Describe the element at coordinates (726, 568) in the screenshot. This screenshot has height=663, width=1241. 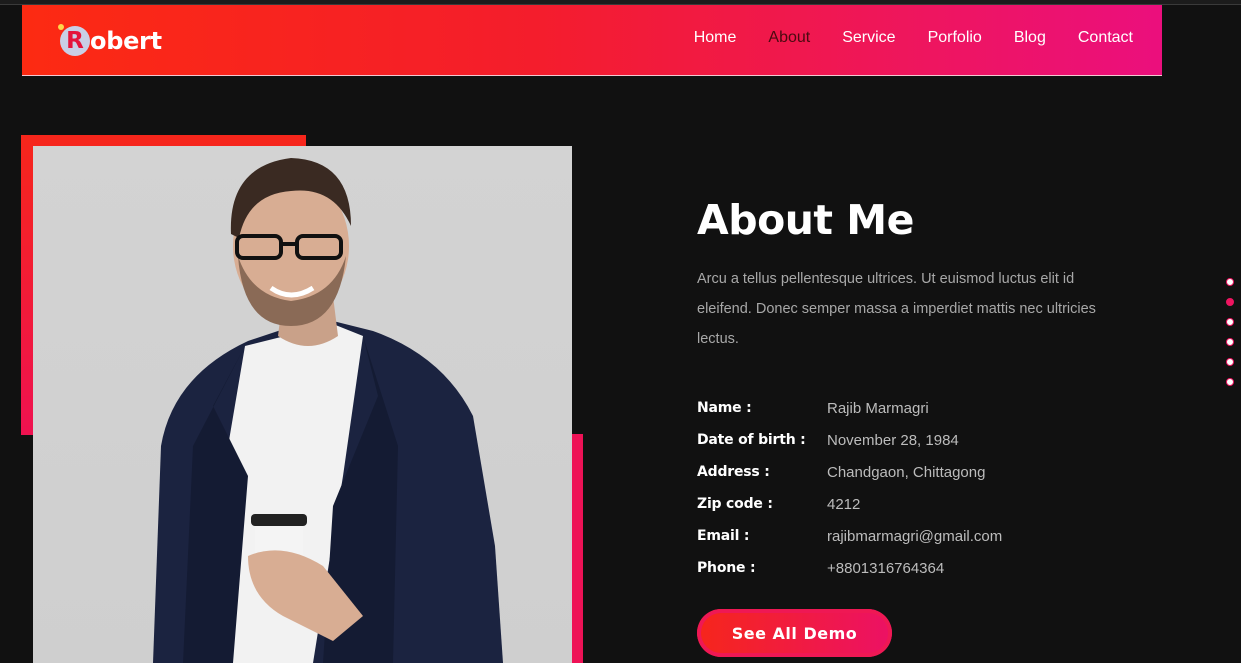
I see `info-label: Phone :` at that location.